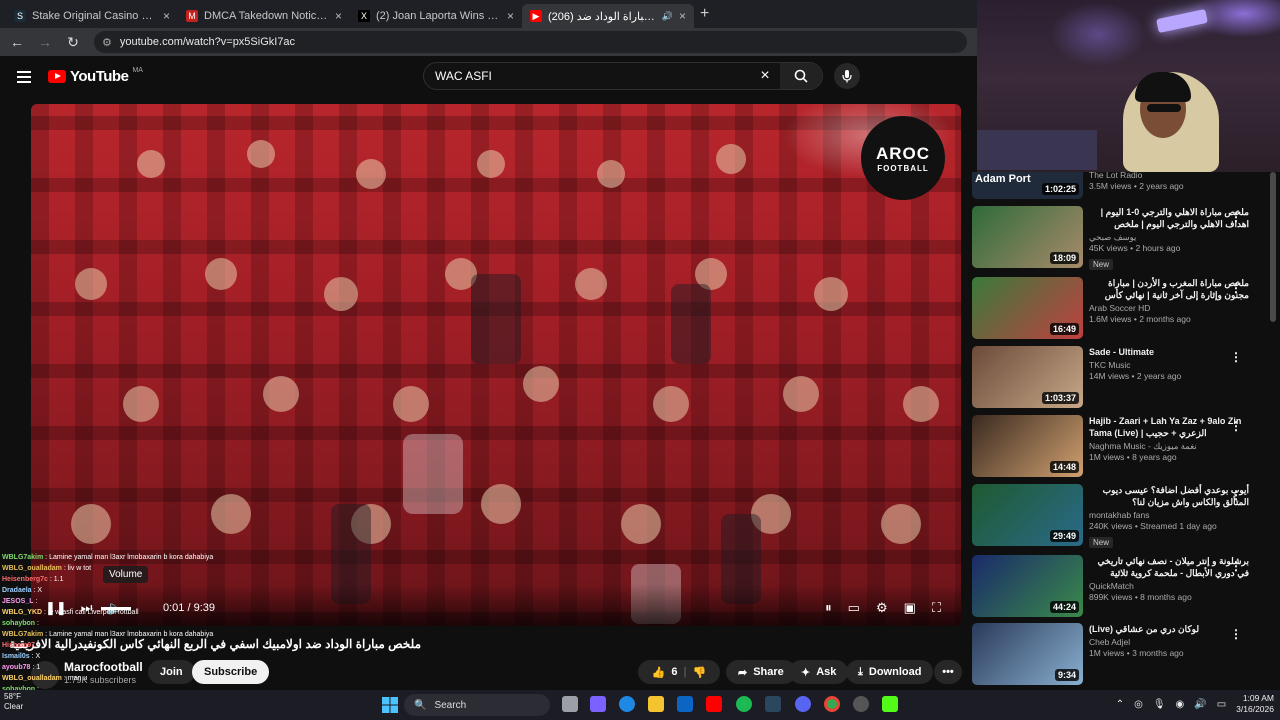 The width and height of the screenshot is (1280, 720). What do you see at coordinates (1138, 704) in the screenshot?
I see `location-icon: ◎` at bounding box center [1138, 704].